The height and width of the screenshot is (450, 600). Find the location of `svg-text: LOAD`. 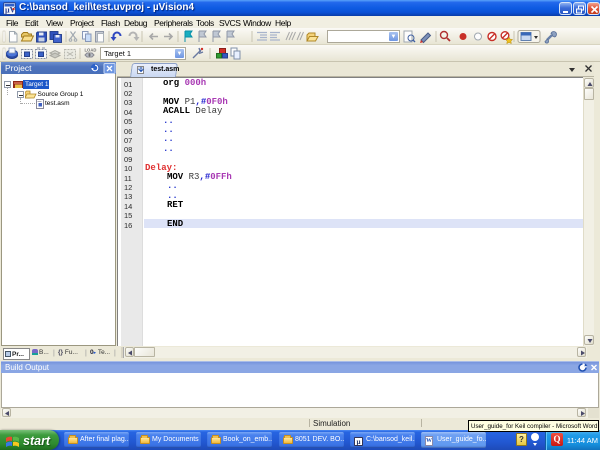

svg-text: LOAD is located at coordinates (91, 50).